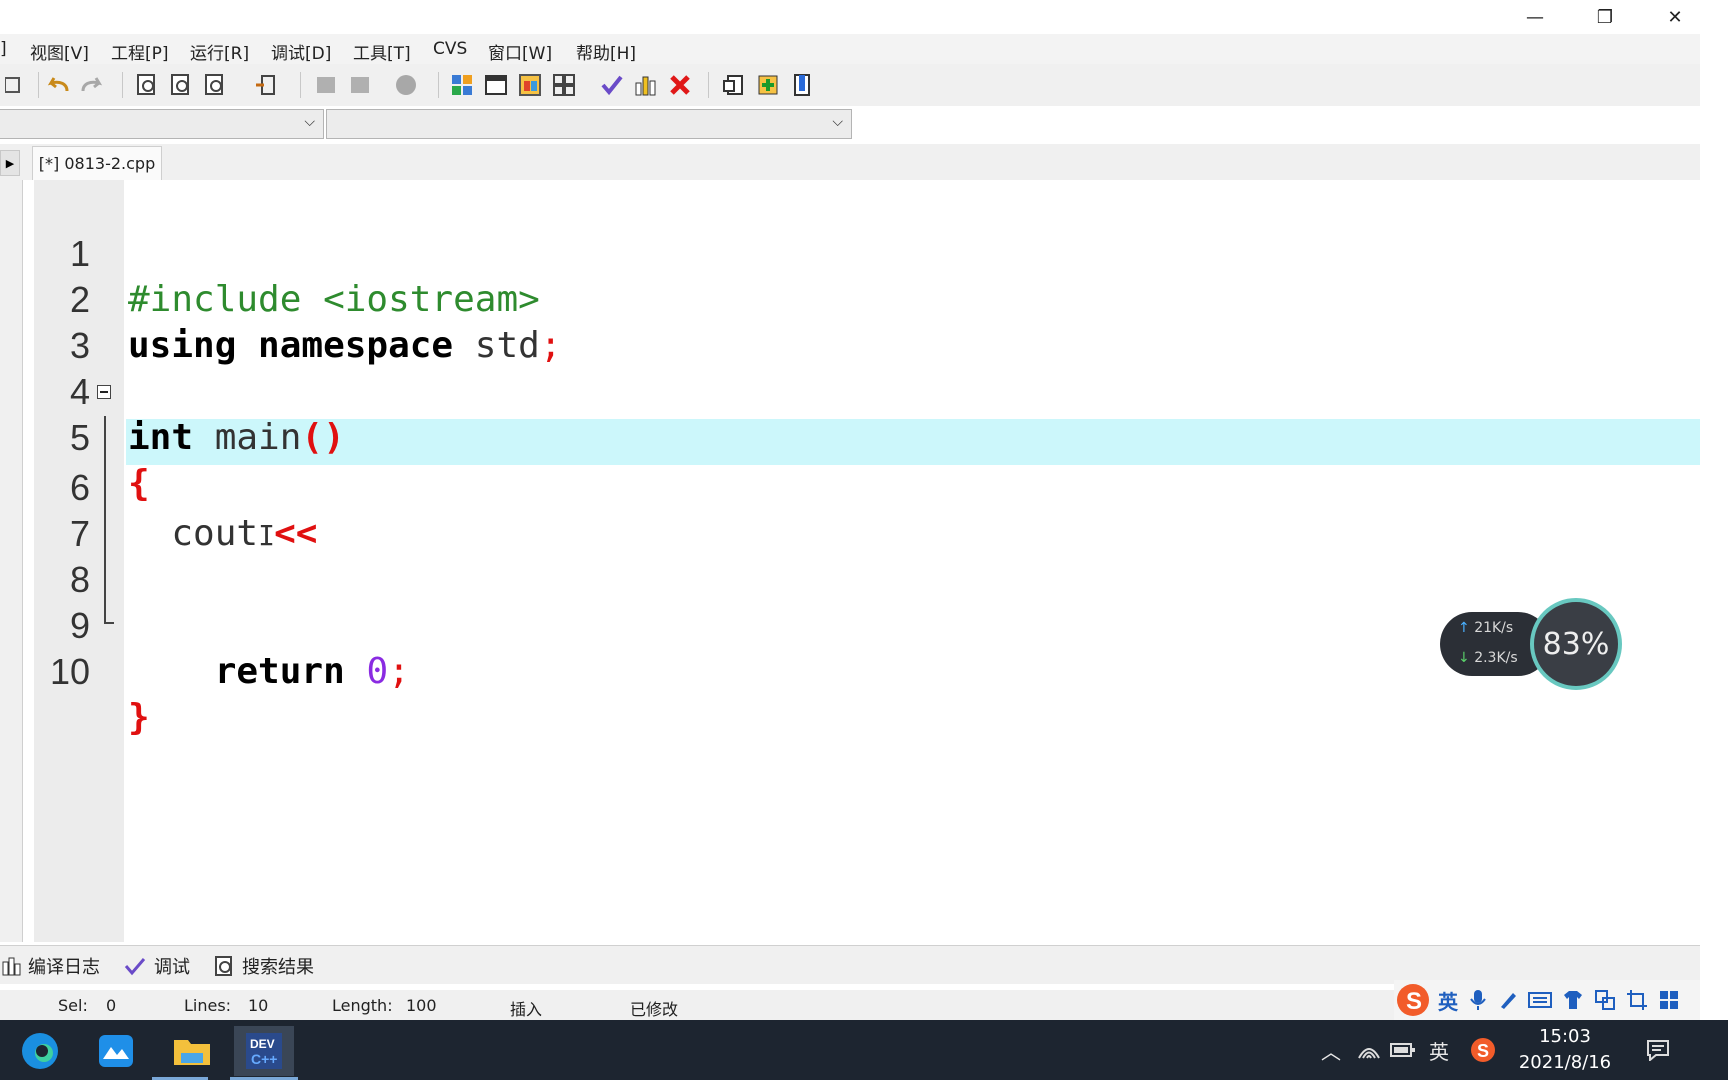 The image size is (1728, 1080). Describe the element at coordinates (192, 1051) in the screenshot. I see `file-explorer-button` at that location.